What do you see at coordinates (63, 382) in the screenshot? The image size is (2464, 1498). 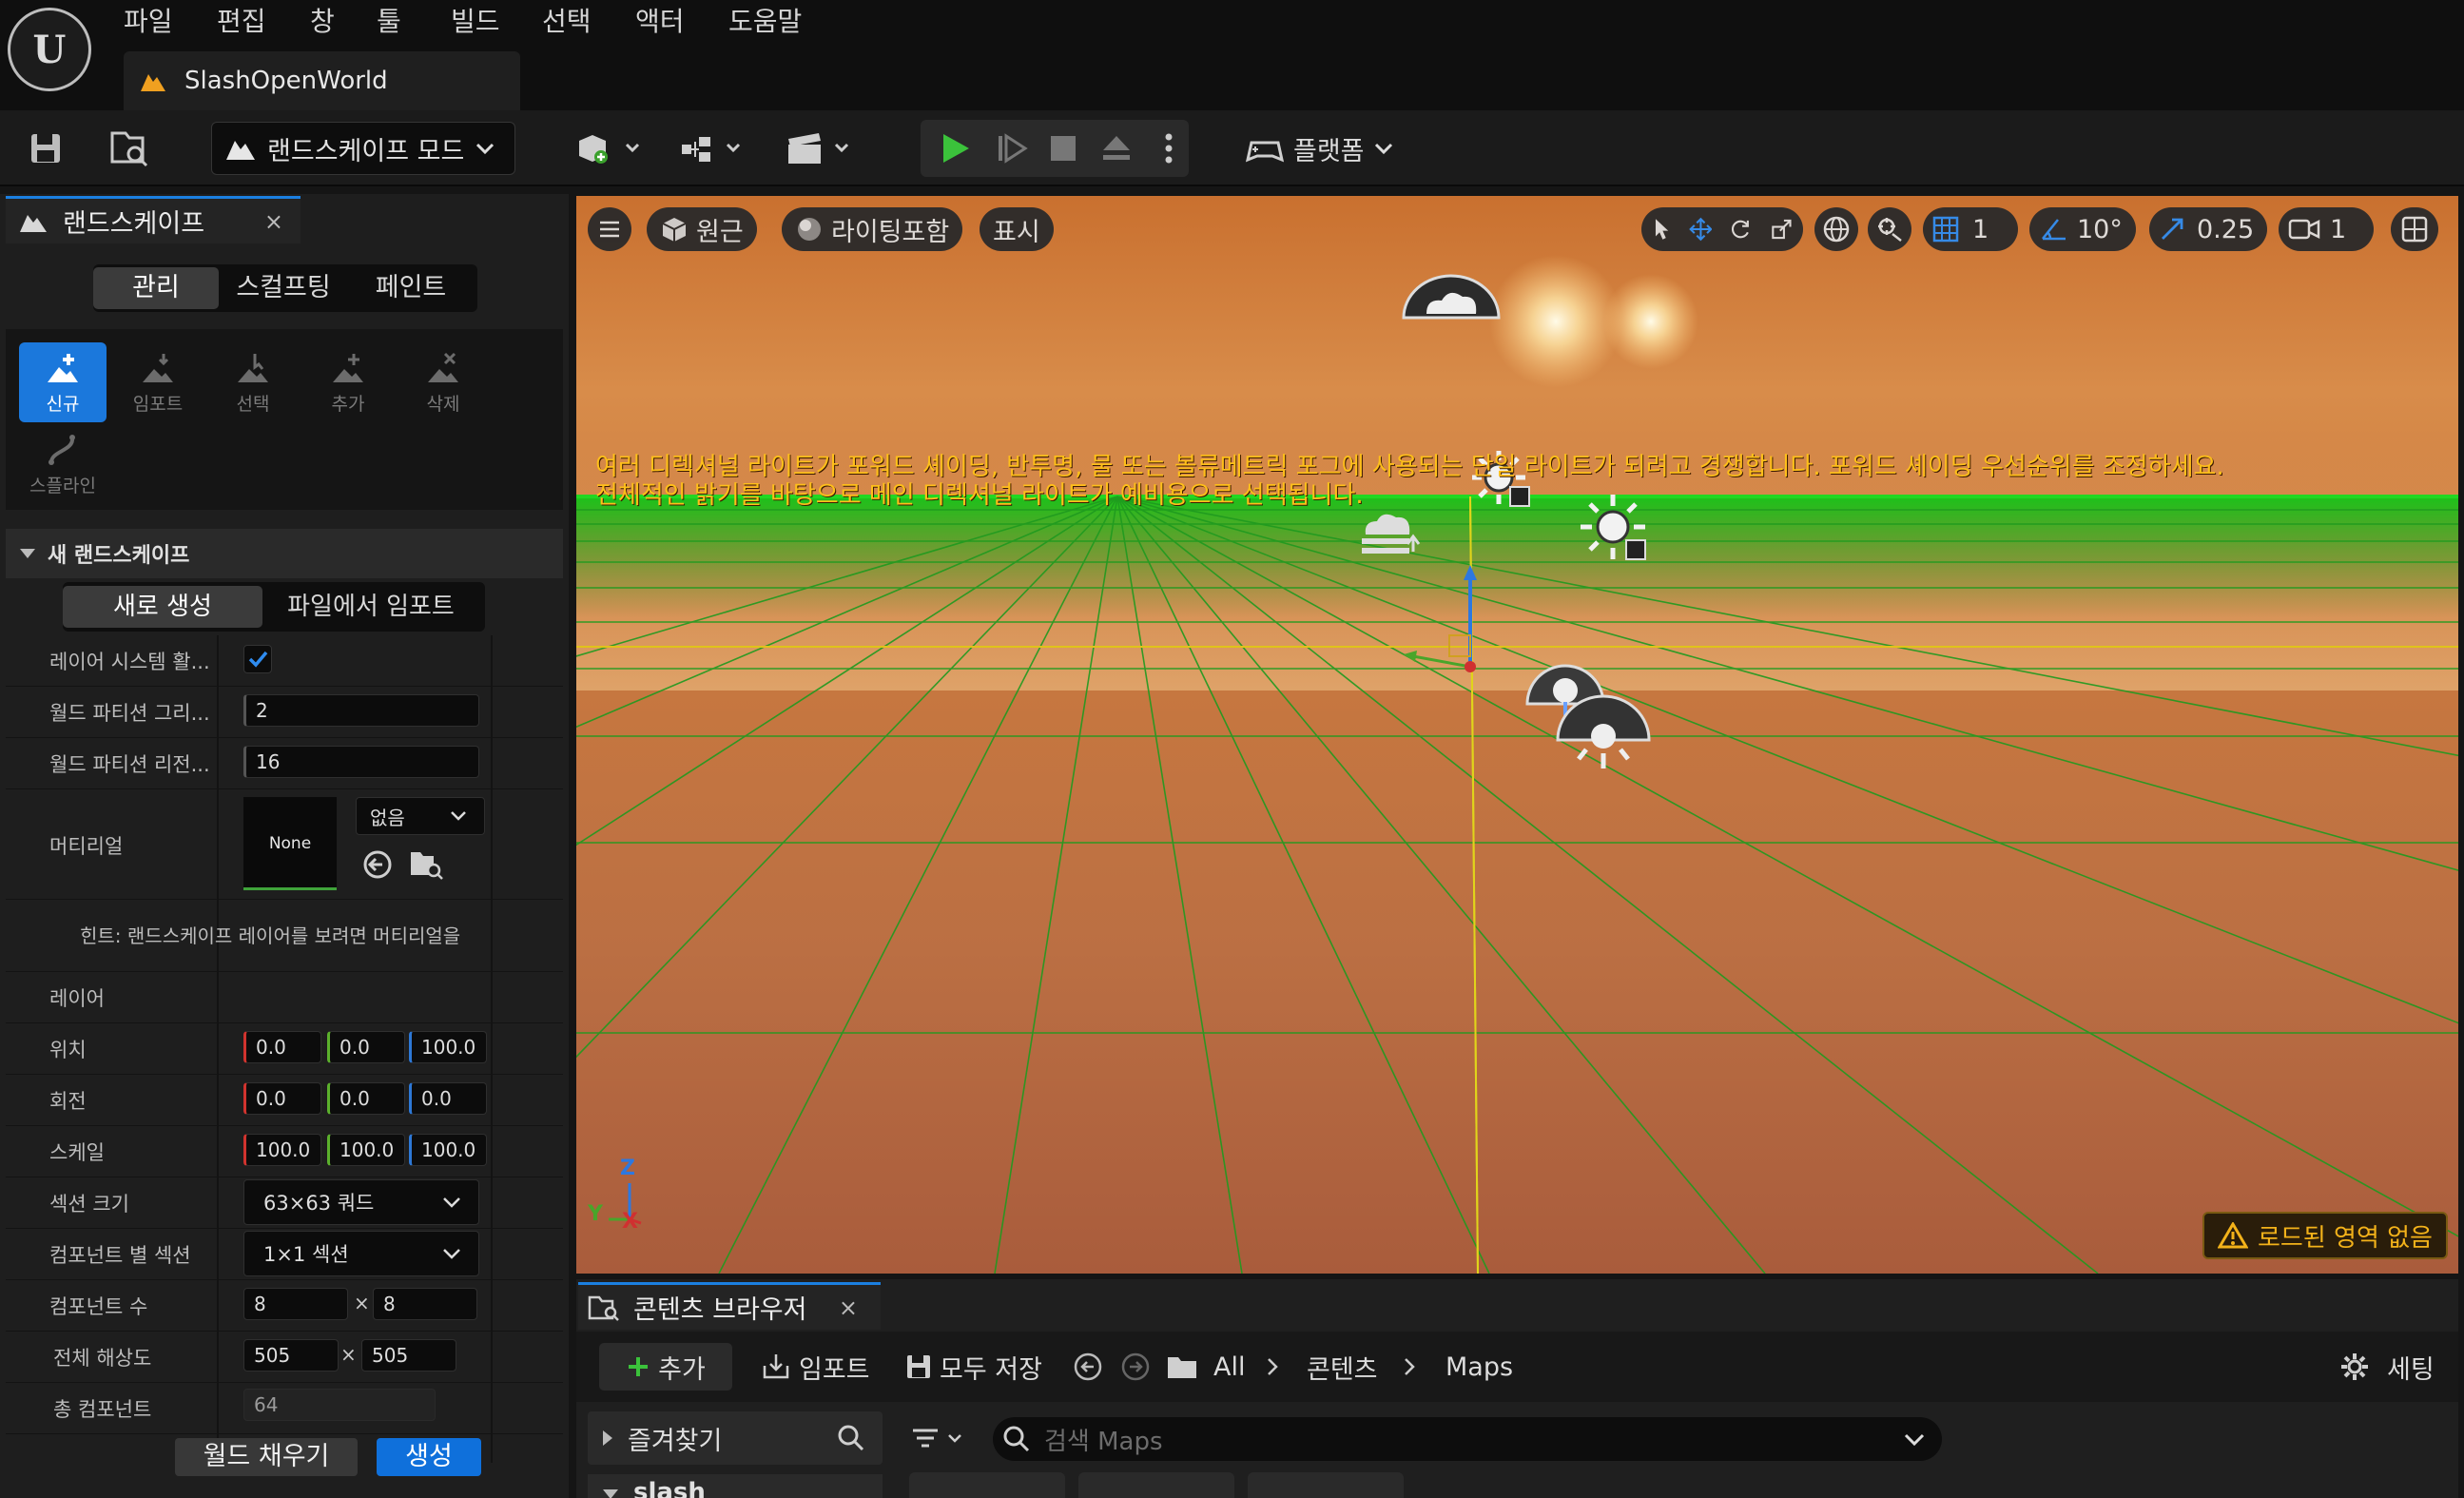 I see `tool-new: 신규` at bounding box center [63, 382].